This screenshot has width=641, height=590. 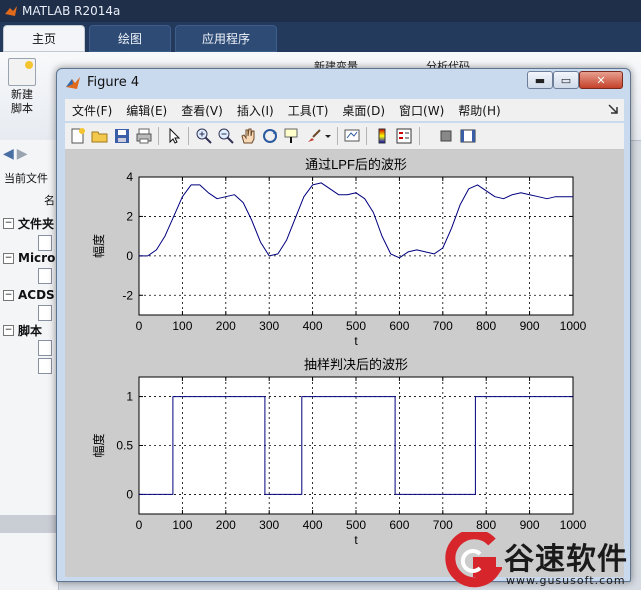 What do you see at coordinates (314, 136) in the screenshot?
I see `brush-icon` at bounding box center [314, 136].